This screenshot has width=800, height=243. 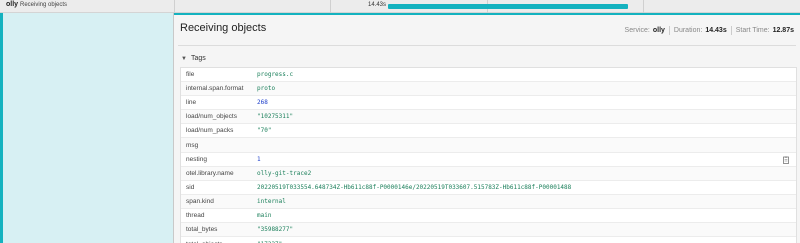 I want to click on tag-row: total_objects"17337", so click(x=488, y=240).